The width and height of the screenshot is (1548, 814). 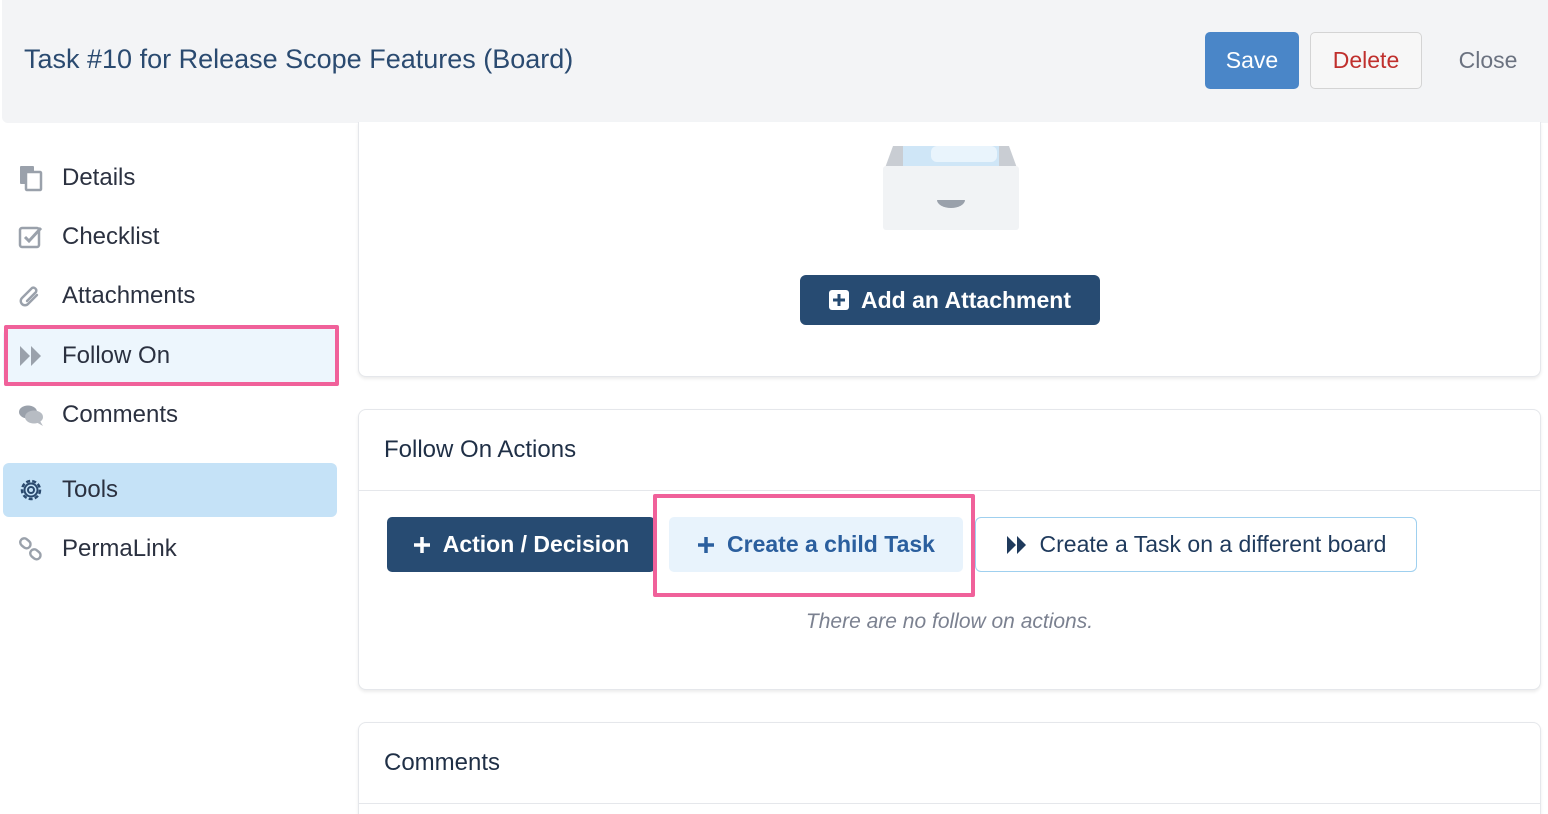 I want to click on create-task-other-board-button: Create a Task on a different board, so click(x=1196, y=544).